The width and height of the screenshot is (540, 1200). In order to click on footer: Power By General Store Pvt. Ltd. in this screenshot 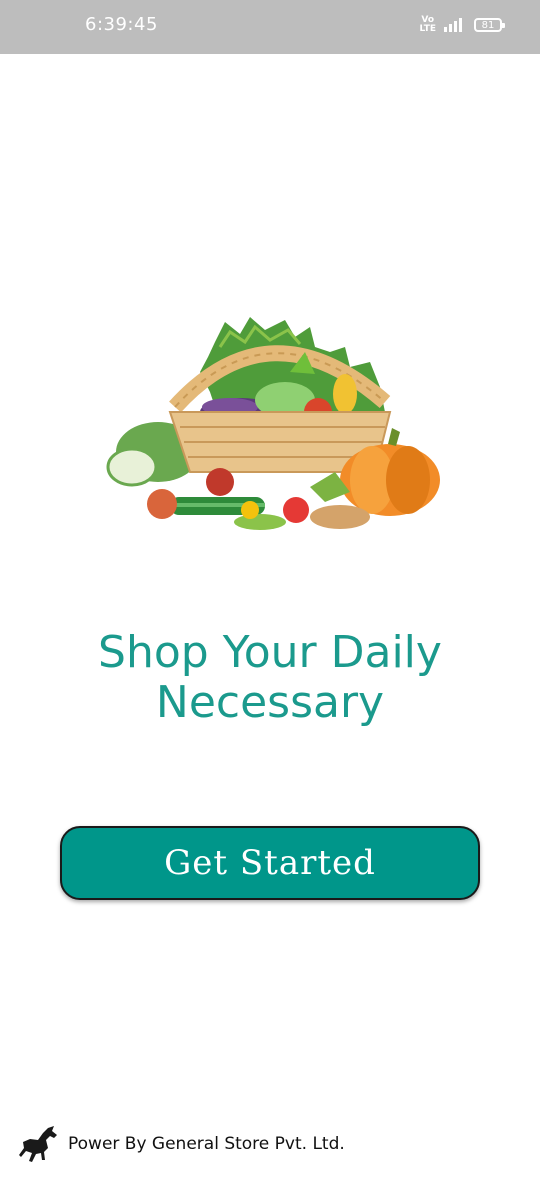, I will do `click(181, 1144)`.